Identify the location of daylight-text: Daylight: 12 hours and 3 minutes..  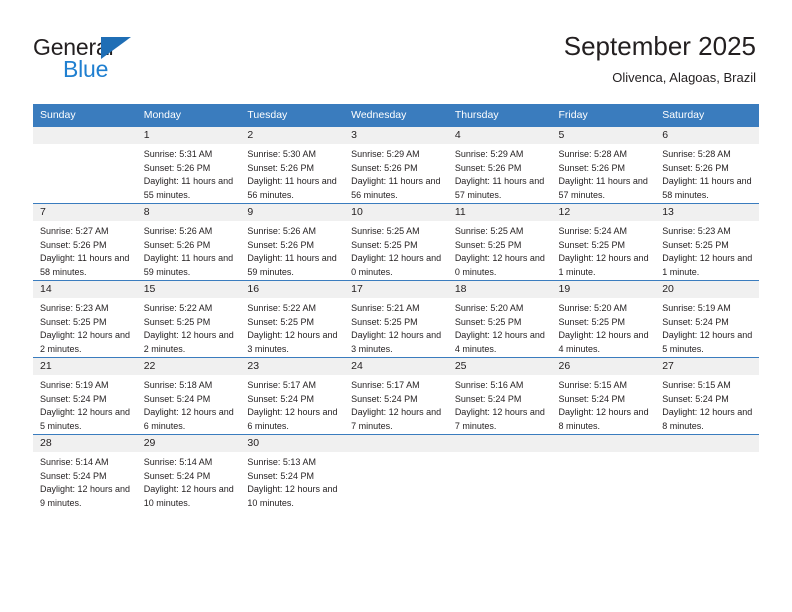
(396, 342).